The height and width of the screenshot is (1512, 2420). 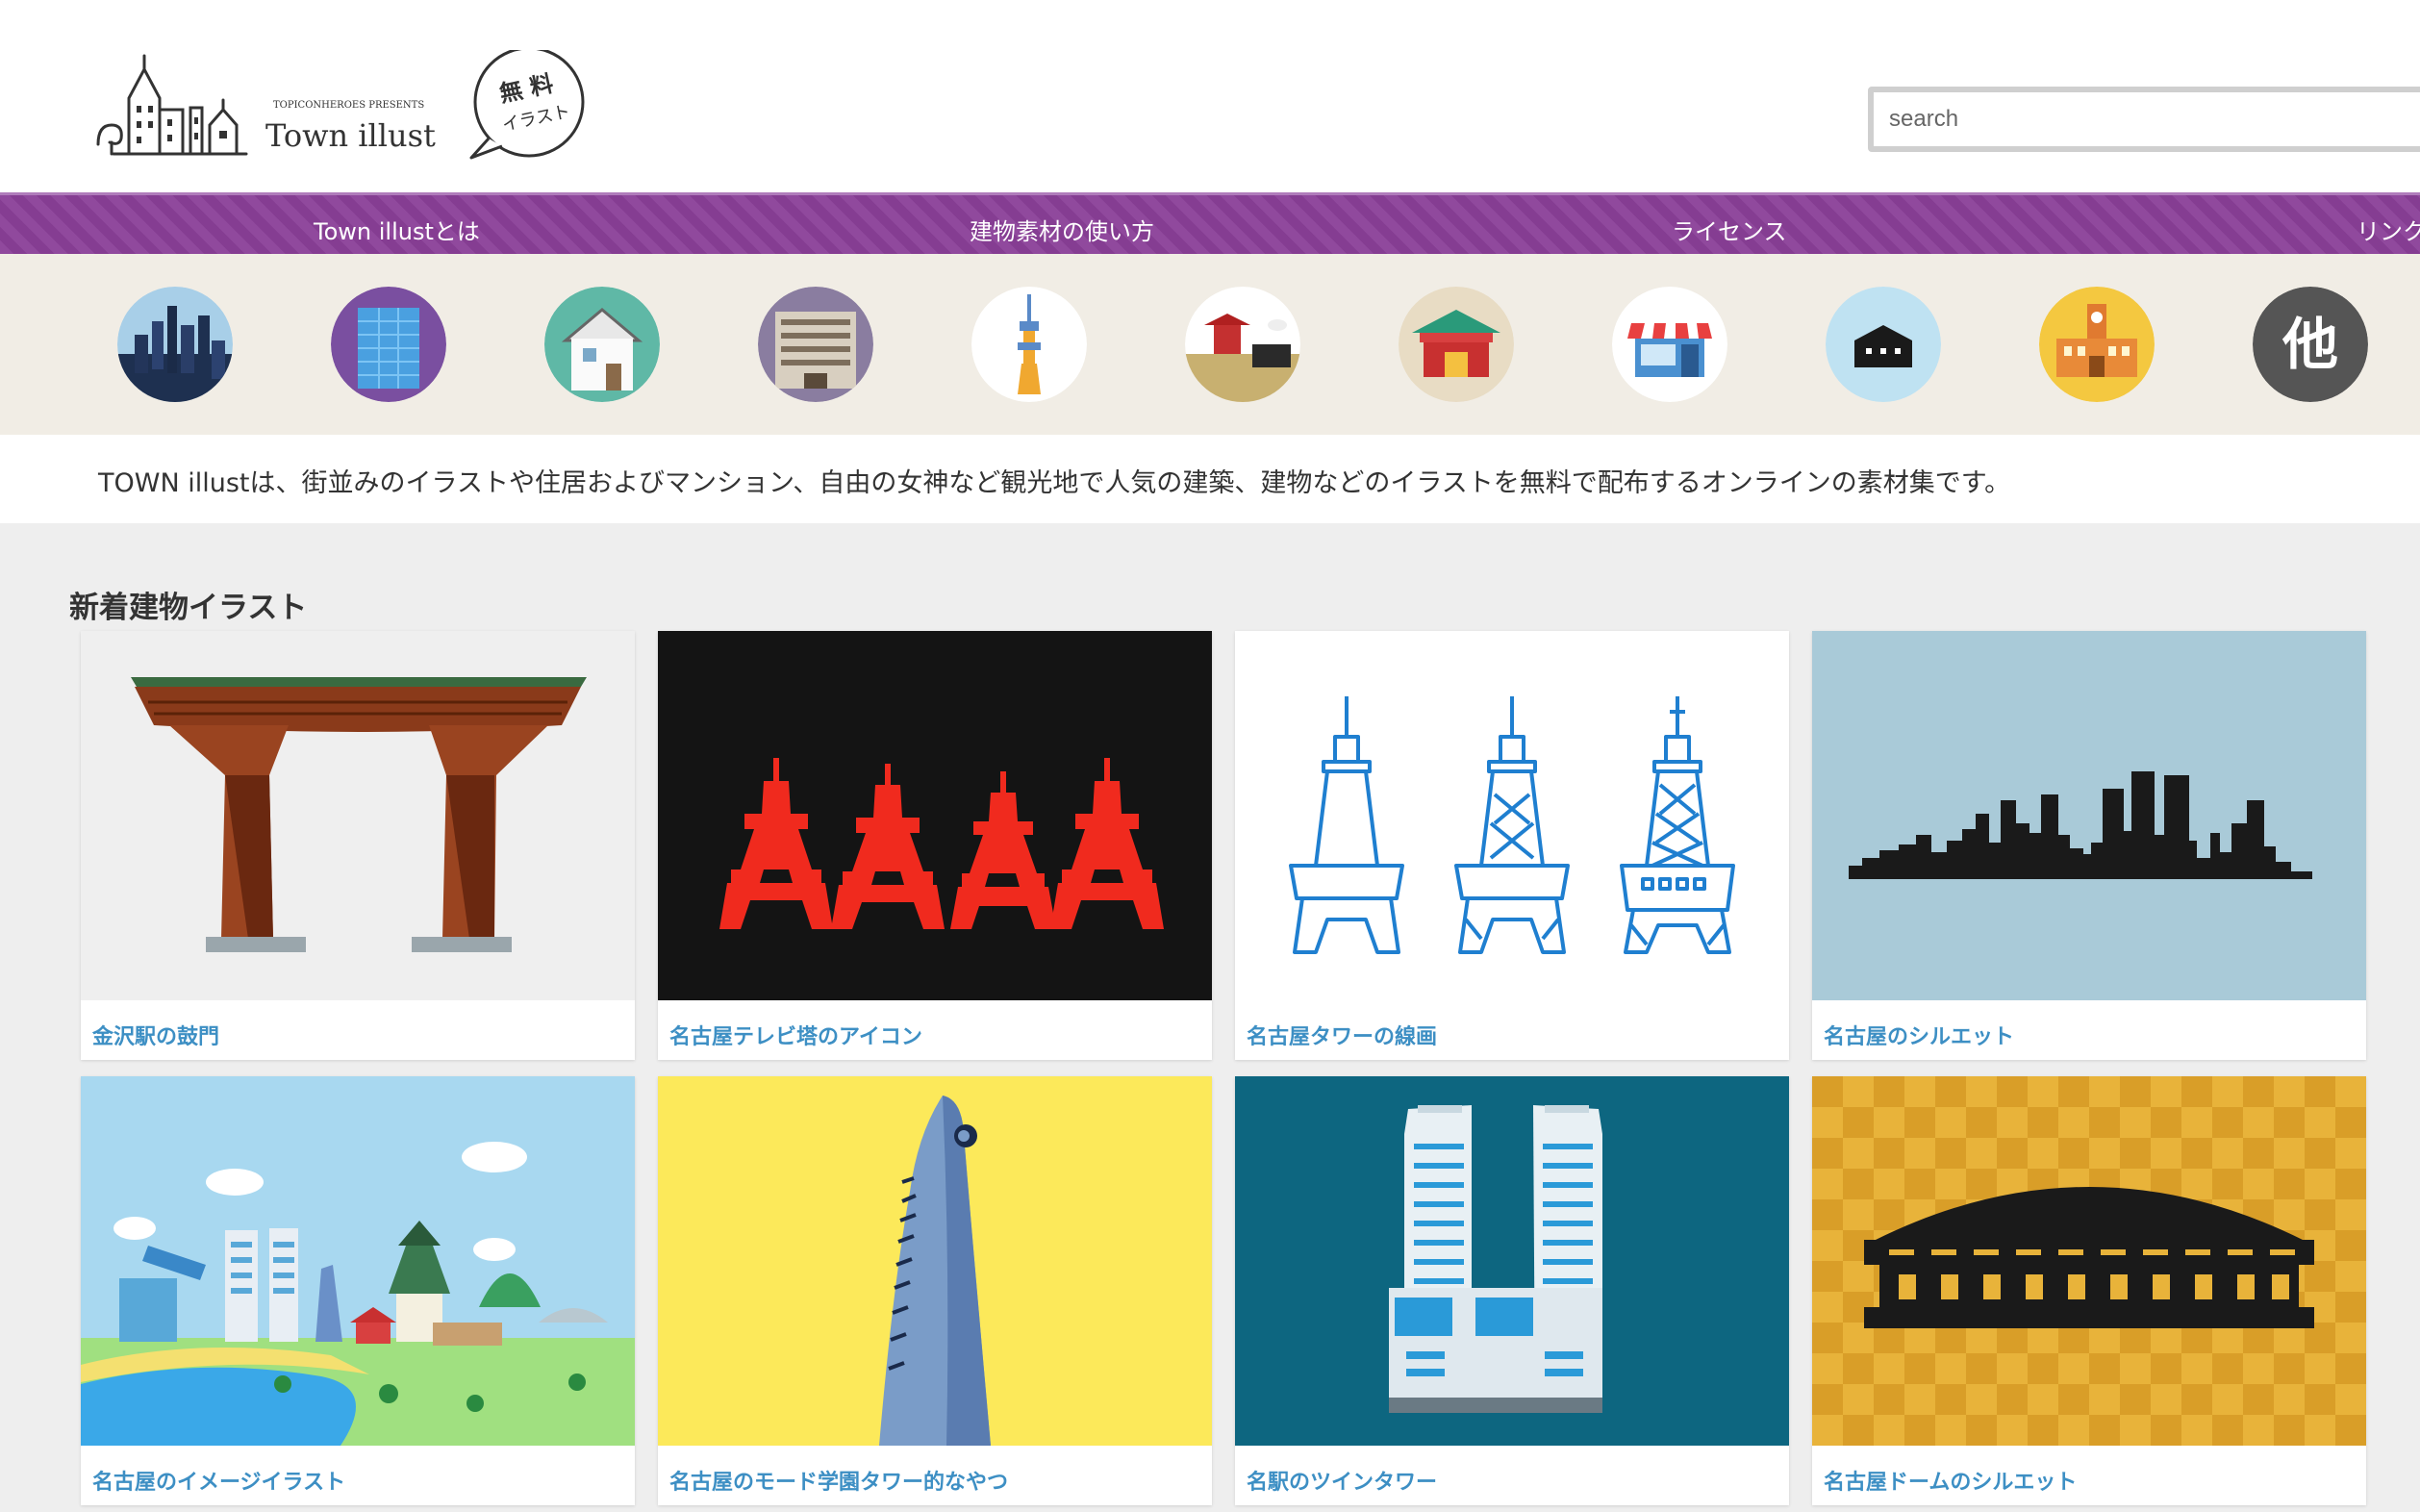 I want to click on illust-card: 名駅のツインタワー, so click(x=1512, y=1291).